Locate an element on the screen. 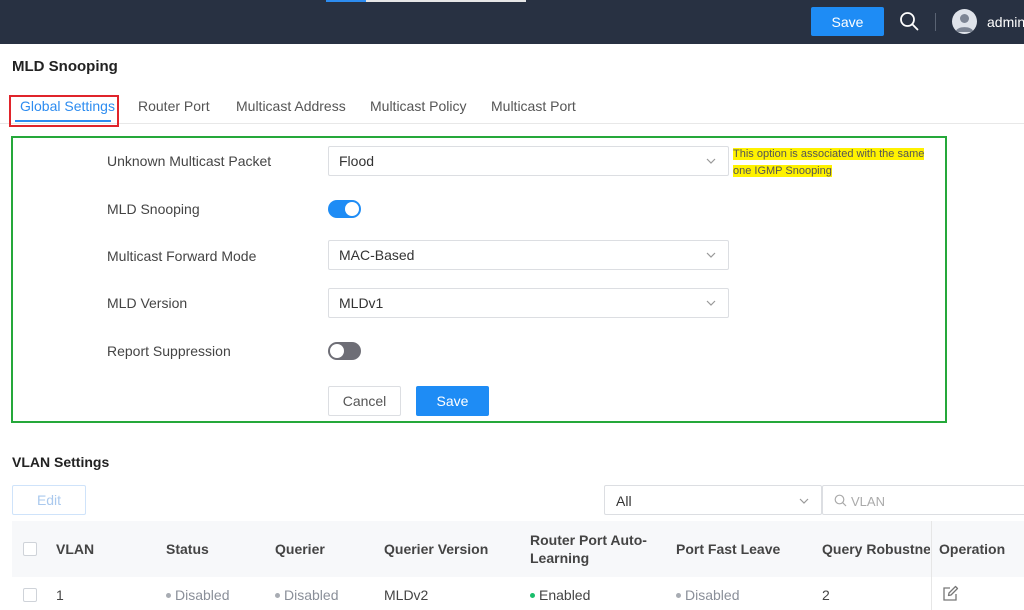  column-header-operation: Operation is located at coordinates (972, 549).